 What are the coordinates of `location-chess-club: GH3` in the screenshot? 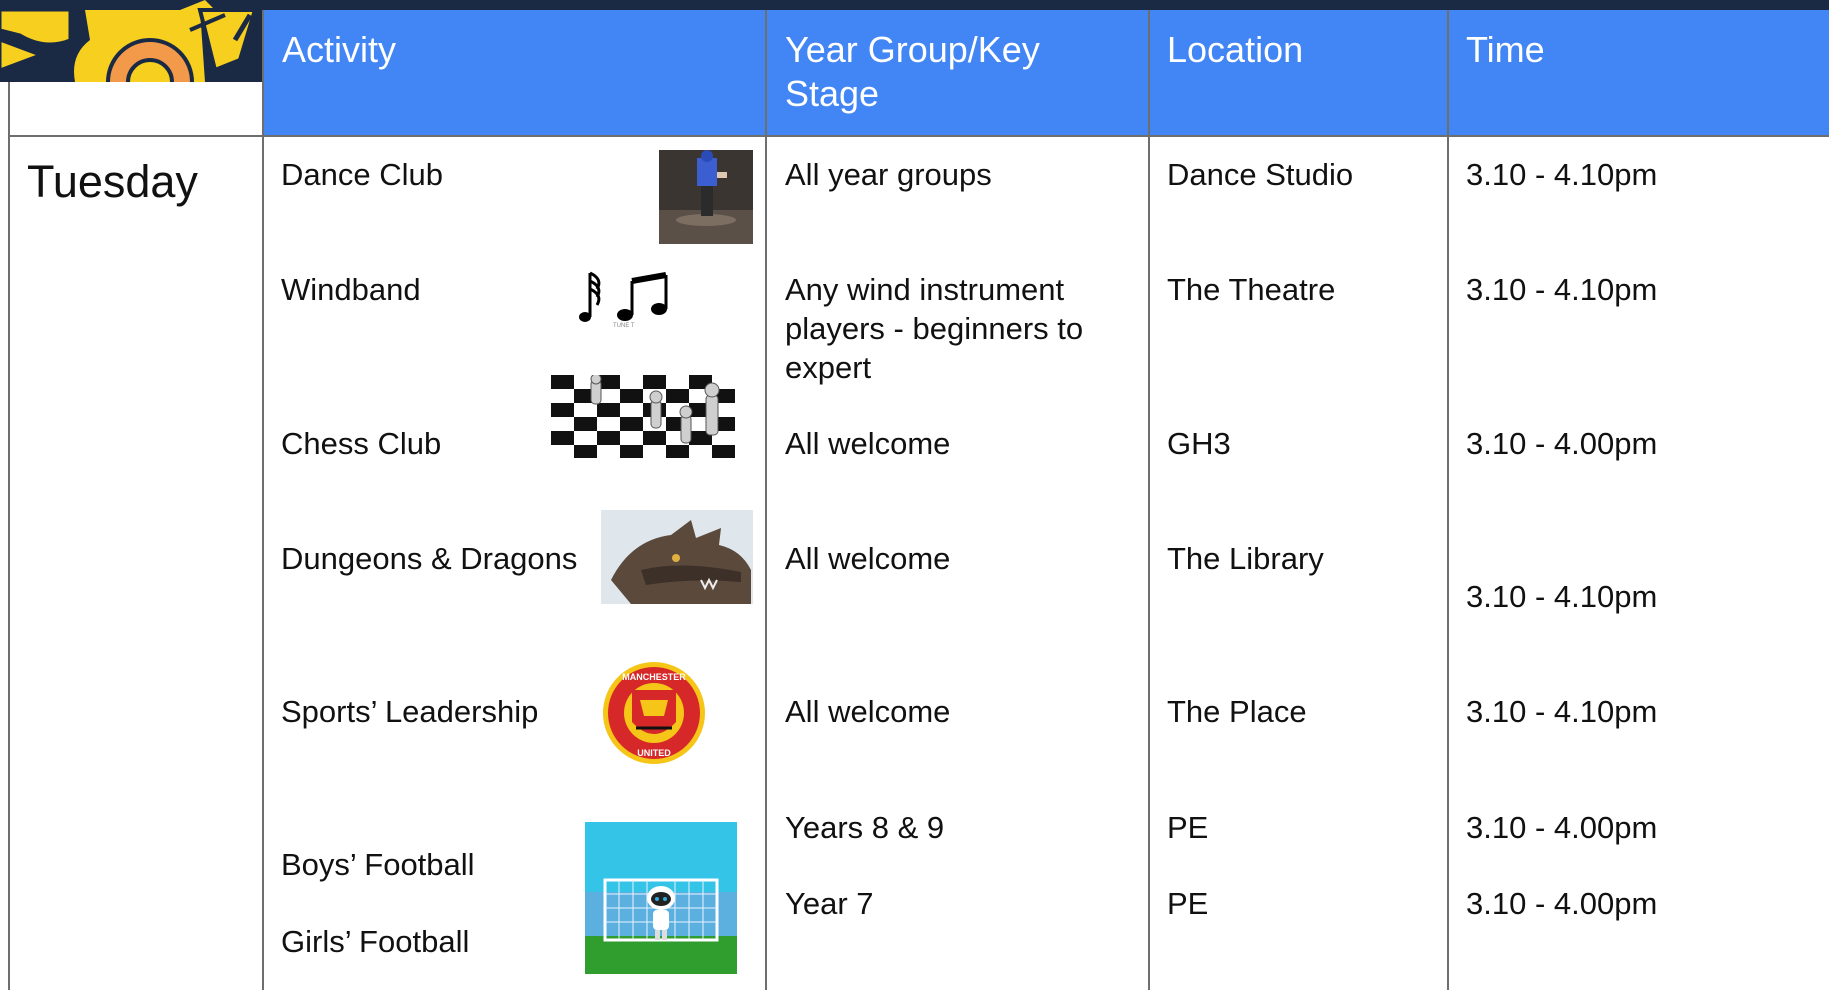 It's located at (1199, 443).